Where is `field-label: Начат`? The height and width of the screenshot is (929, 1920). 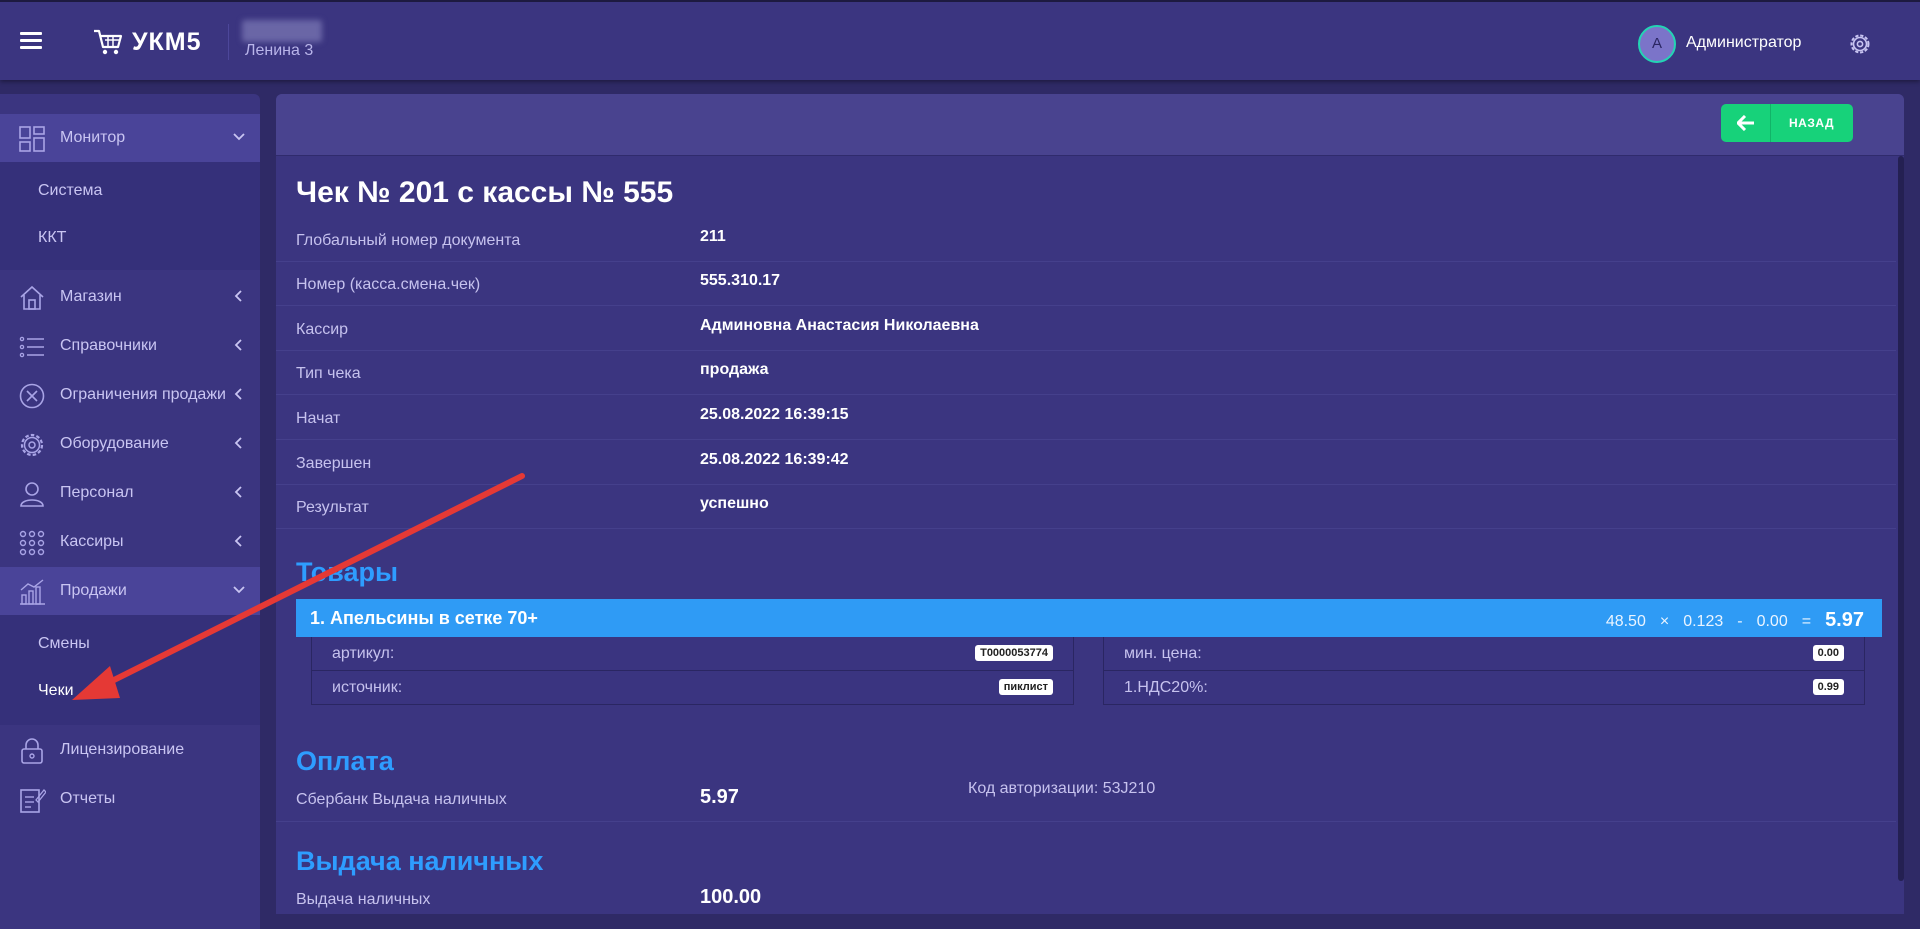
field-label: Начат is located at coordinates (318, 418).